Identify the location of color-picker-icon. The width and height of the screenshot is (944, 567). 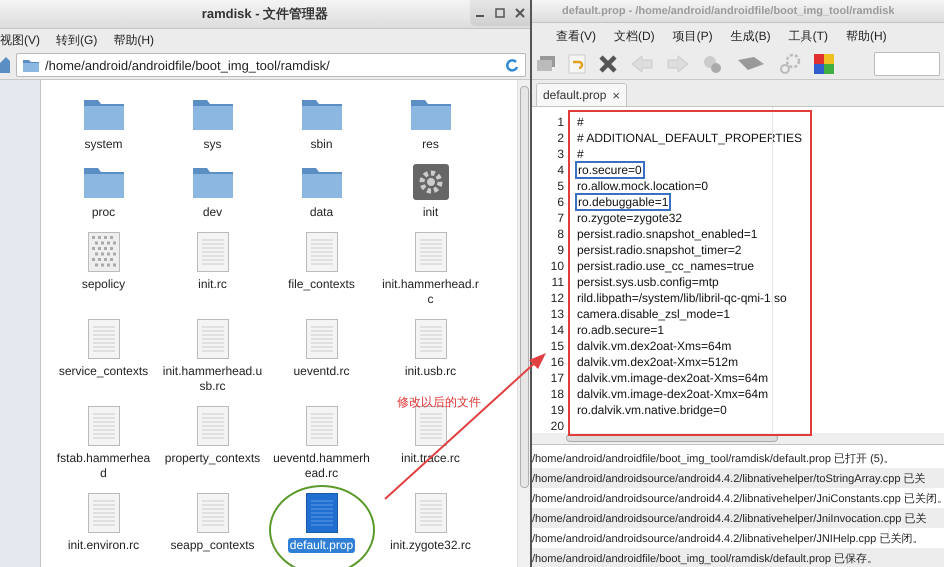
(824, 64).